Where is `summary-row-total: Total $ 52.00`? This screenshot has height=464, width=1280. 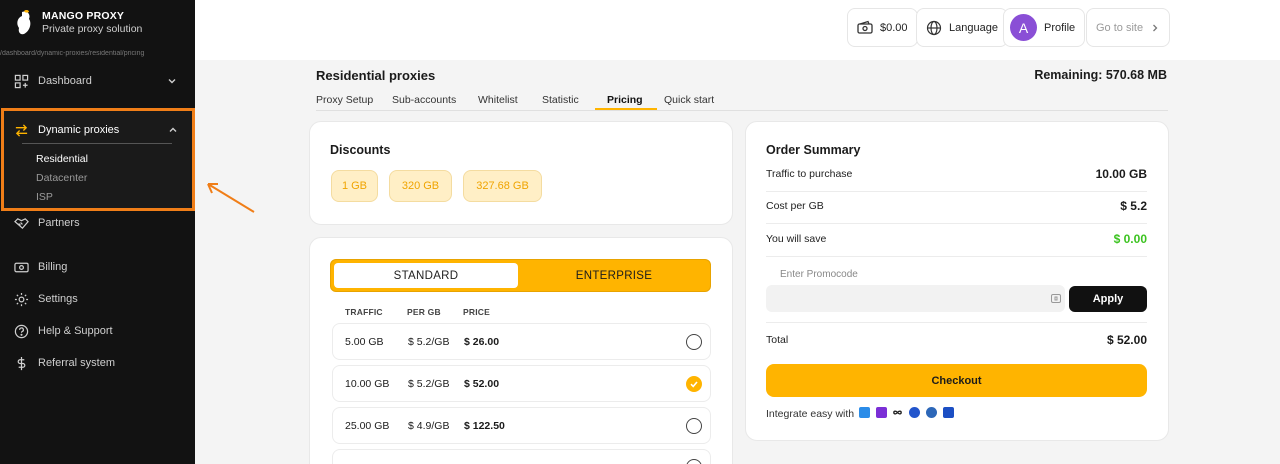
summary-row-total: Total $ 52.00 is located at coordinates (956, 342).